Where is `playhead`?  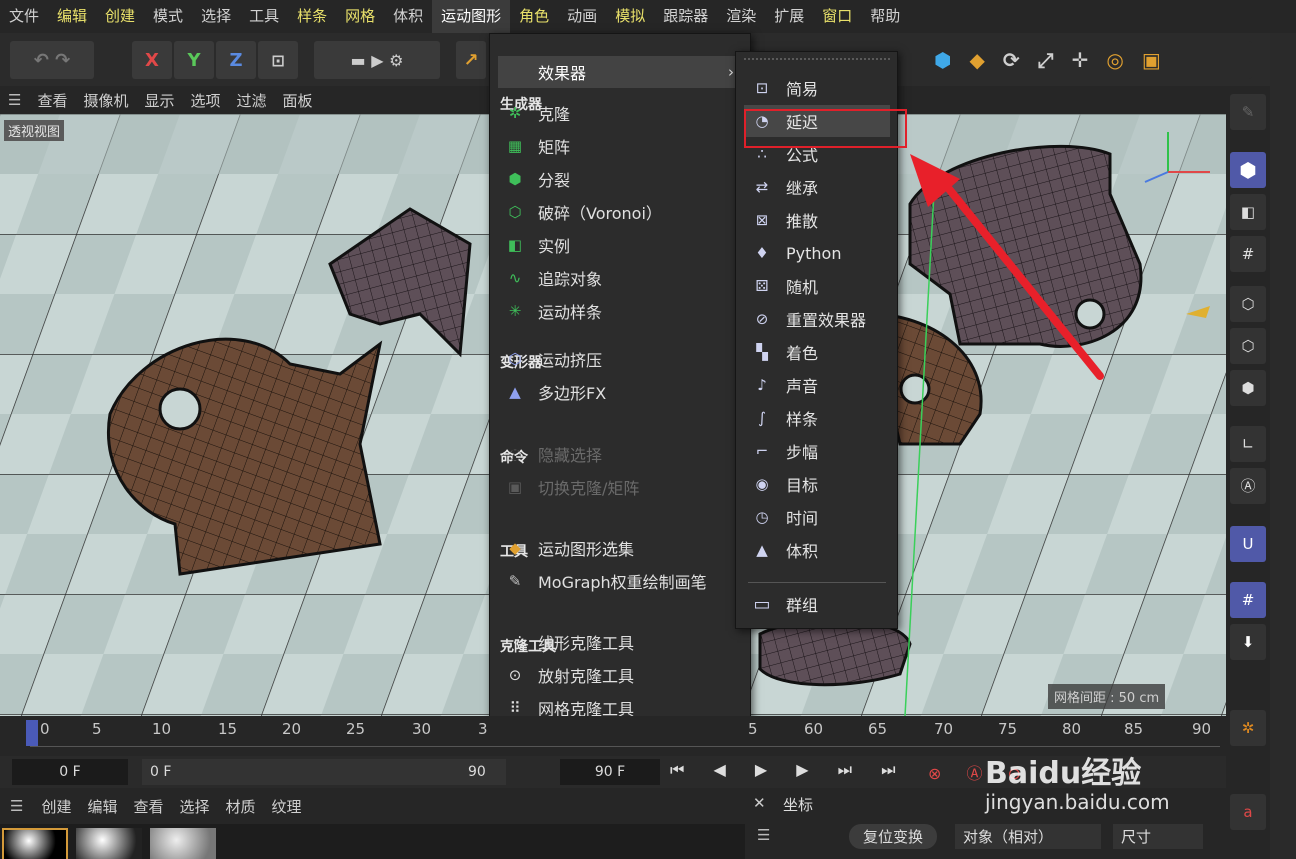 playhead is located at coordinates (32, 733).